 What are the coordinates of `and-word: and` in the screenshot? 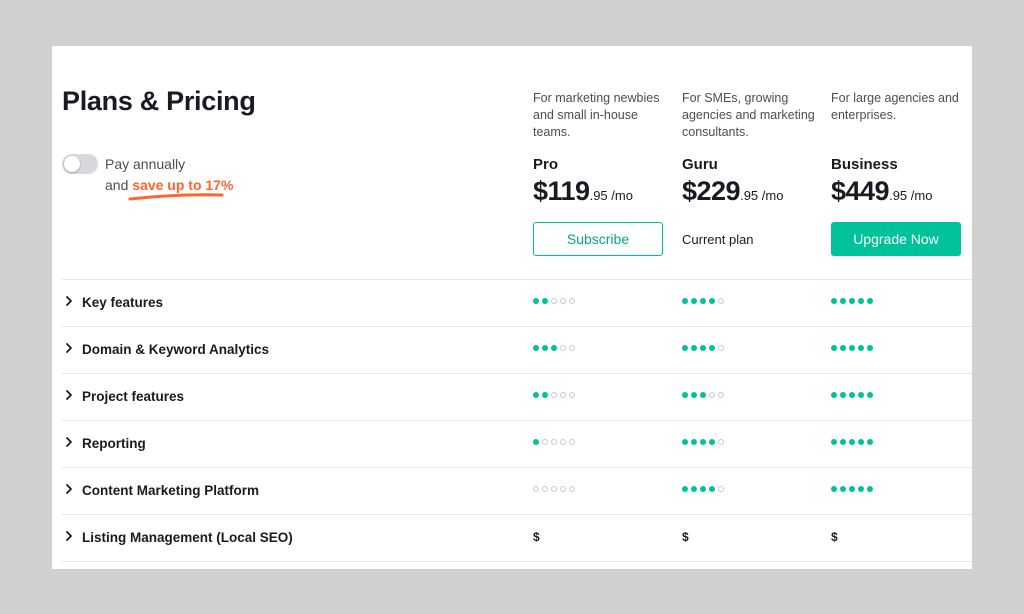 It's located at (117, 185).